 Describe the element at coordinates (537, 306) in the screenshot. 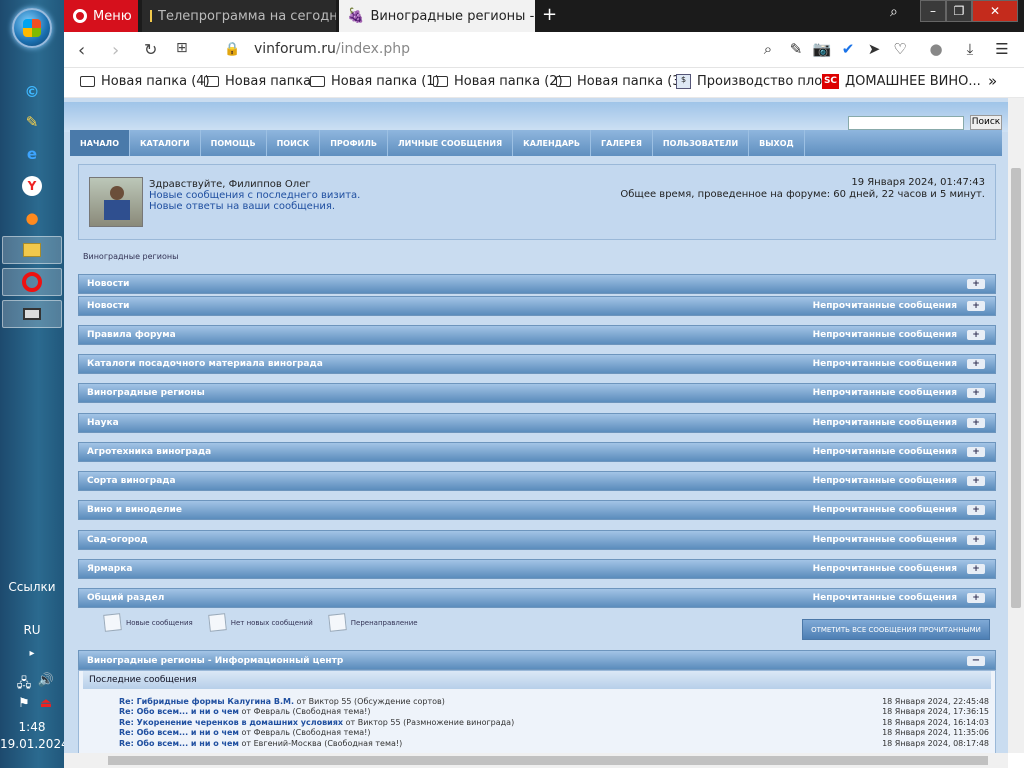

I see `category-row: Новости Непрочитанные сообщения +` at that location.